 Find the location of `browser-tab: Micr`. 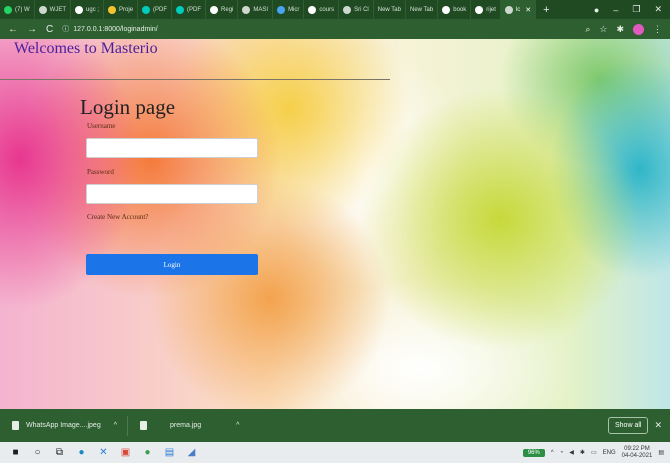

browser-tab: Micr is located at coordinates (289, 9).